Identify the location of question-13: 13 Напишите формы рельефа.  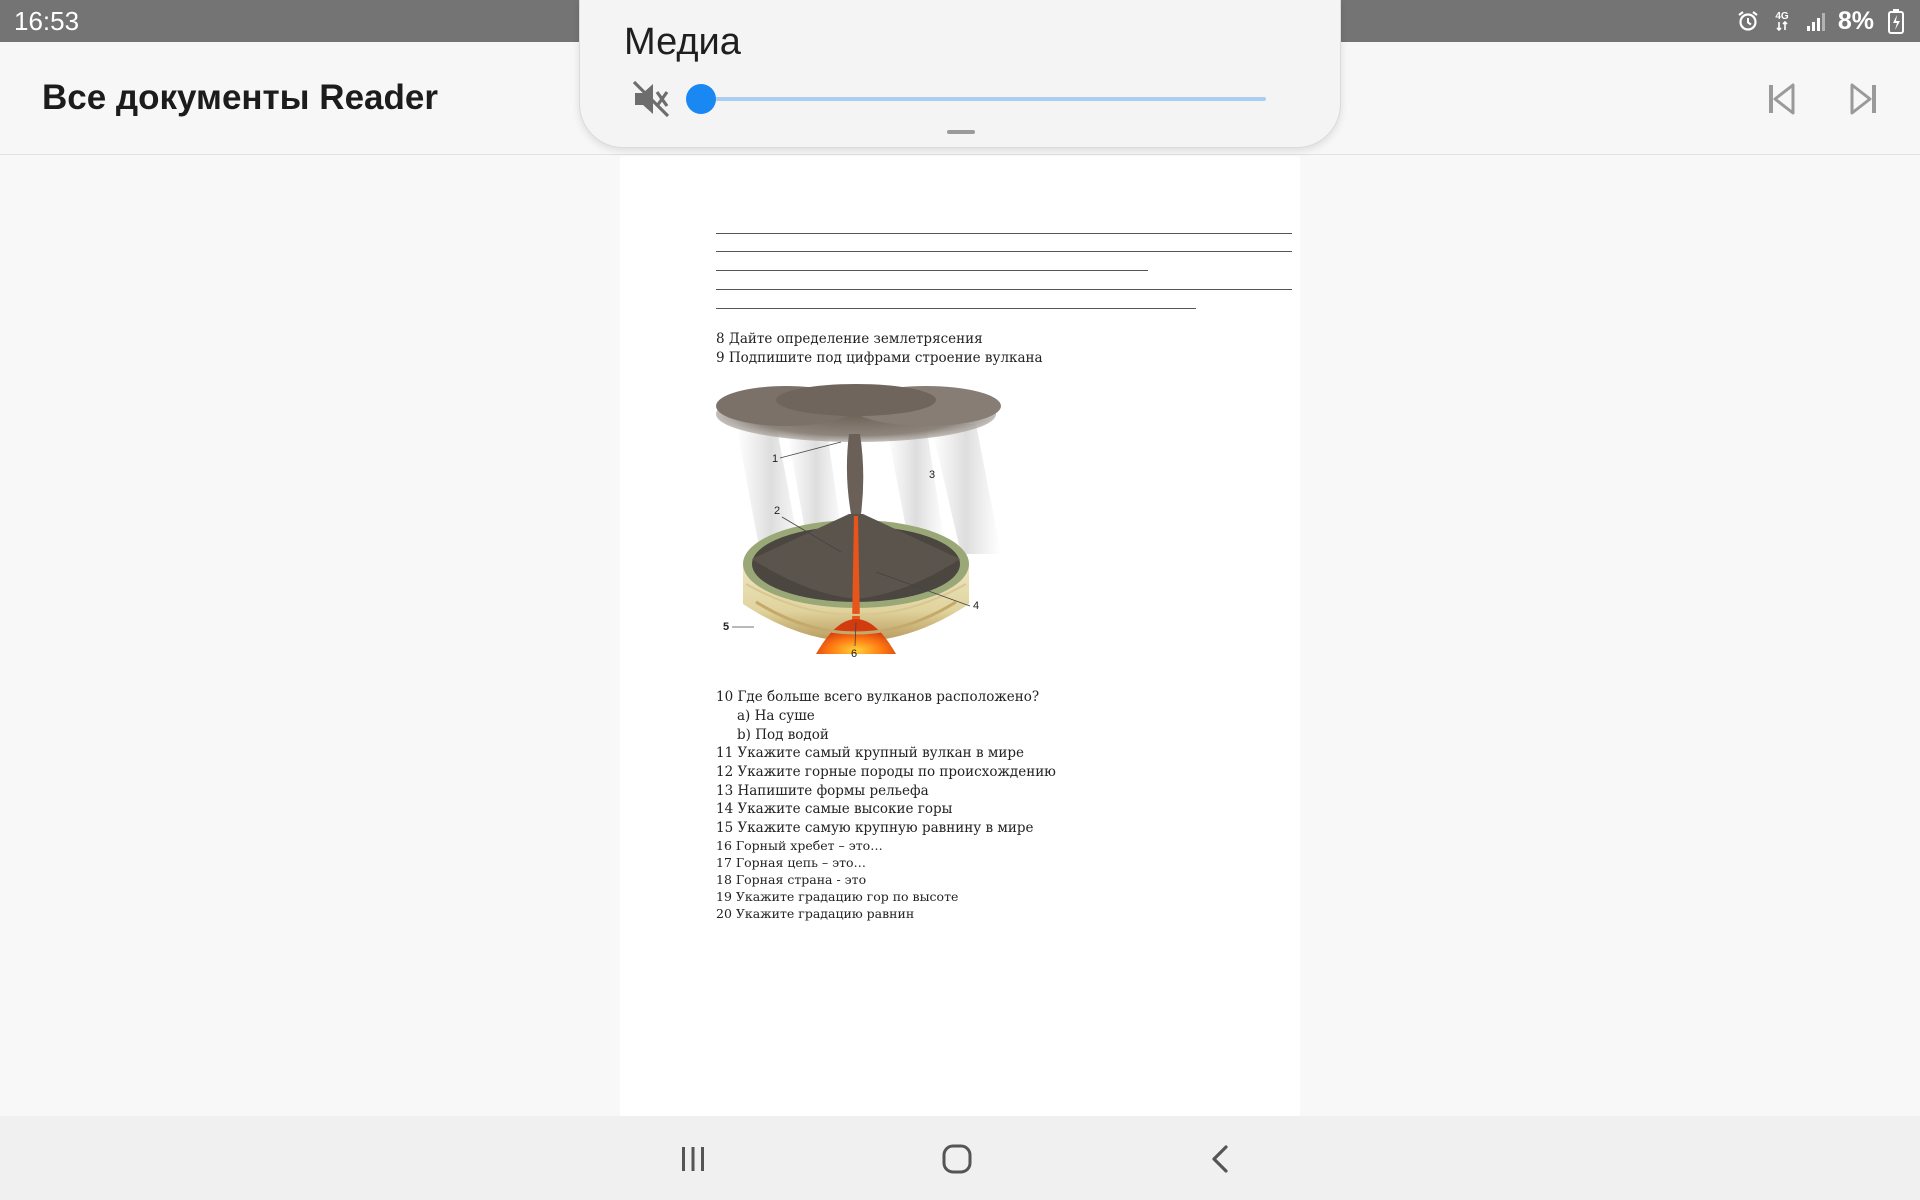
(822, 791).